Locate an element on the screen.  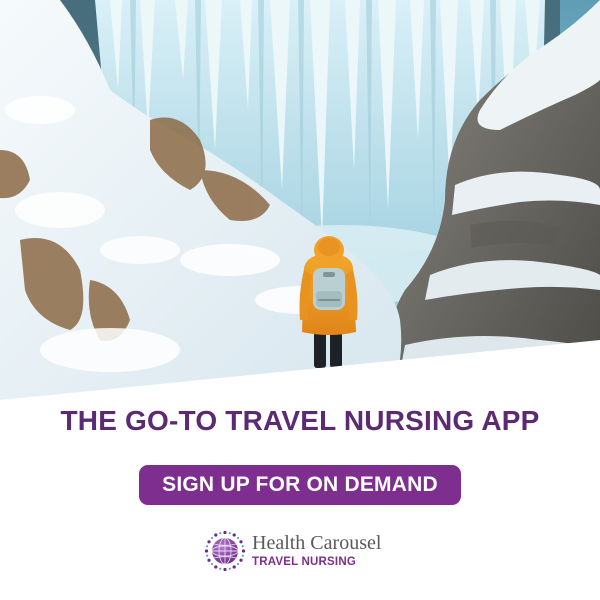
headline: THE GO-TO TRAVEL NURSING APP is located at coordinates (300, 420).